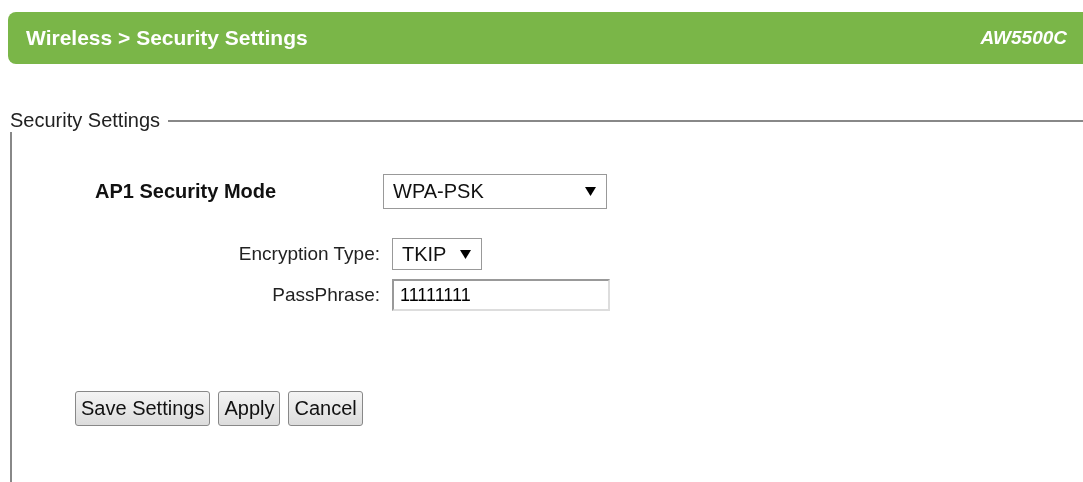  I want to click on page-title: Wireless > Security Settings, so click(167, 38).